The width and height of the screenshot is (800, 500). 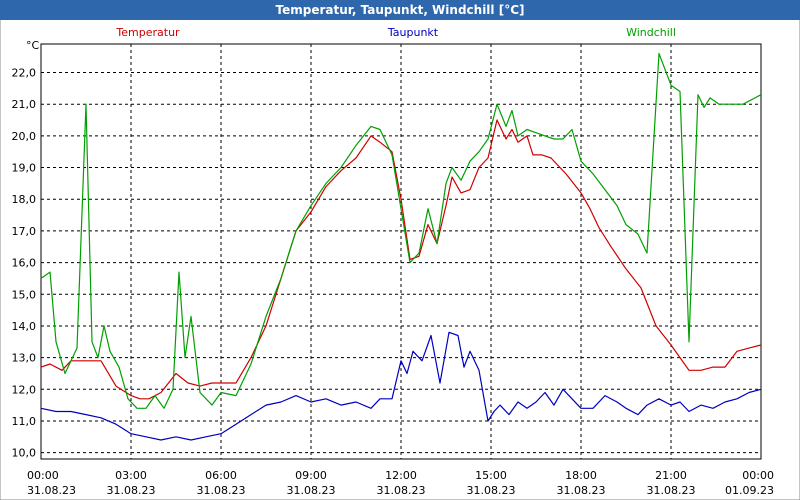 What do you see at coordinates (221, 475) in the screenshot?
I see `x-tick-time: 06:00` at bounding box center [221, 475].